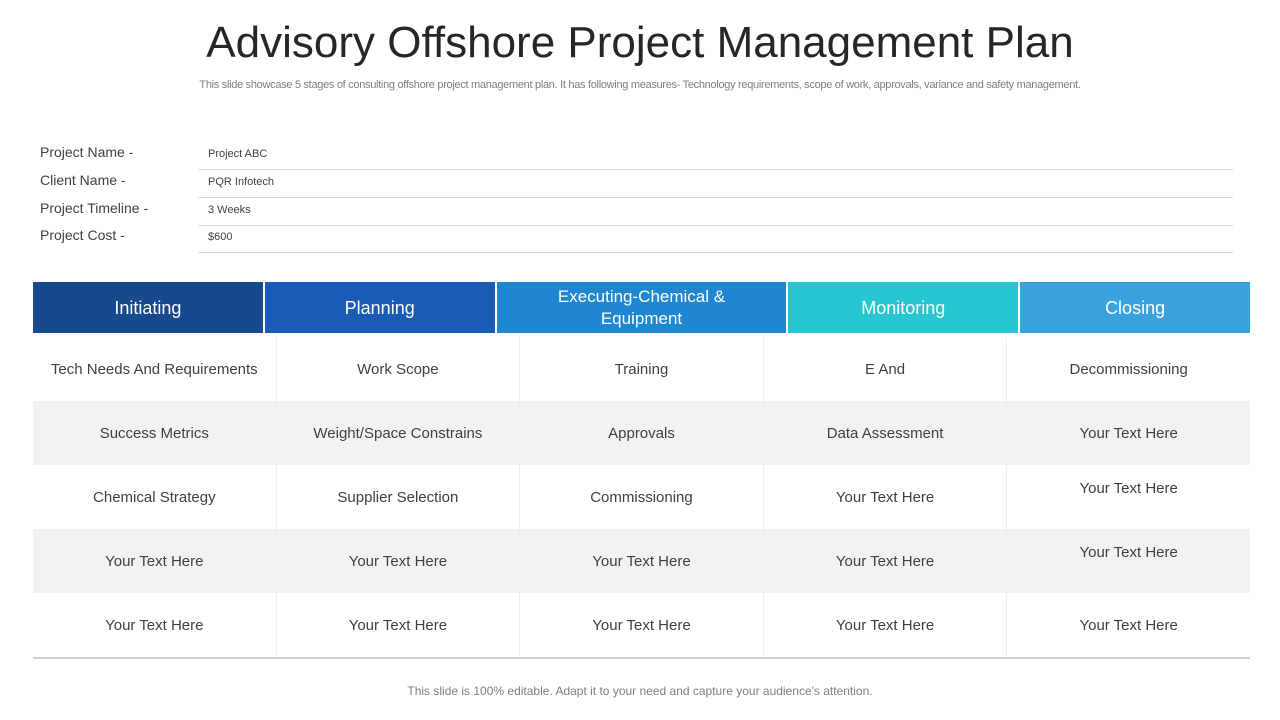  Describe the element at coordinates (155, 369) in the screenshot. I see `table-cell: Tech Needs And Requirements` at that location.